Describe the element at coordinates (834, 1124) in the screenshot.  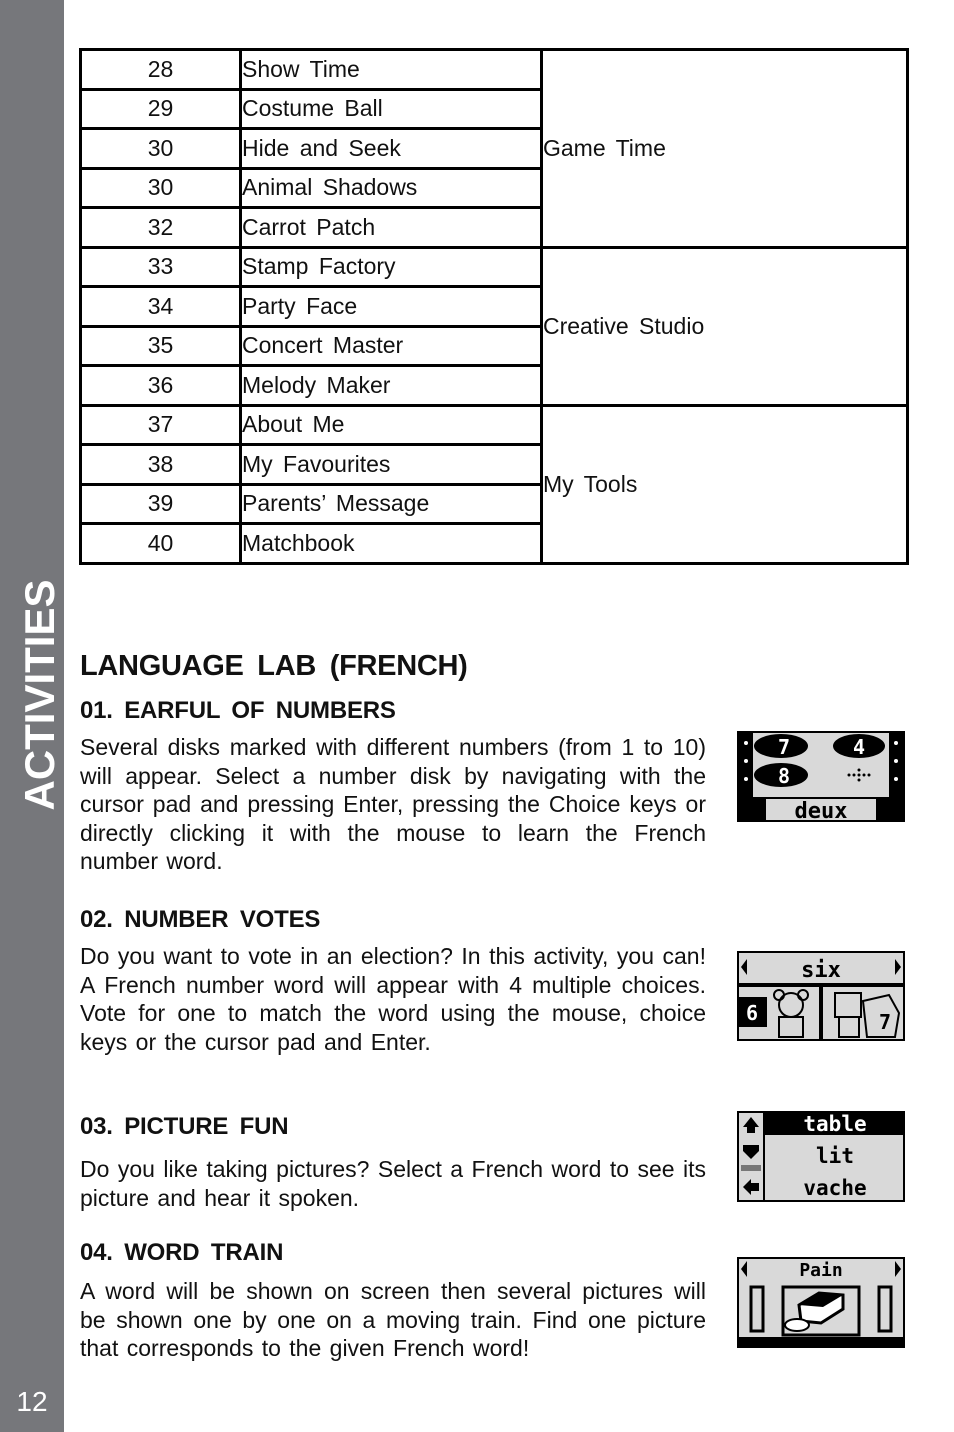
I see `word-selected: table` at that location.